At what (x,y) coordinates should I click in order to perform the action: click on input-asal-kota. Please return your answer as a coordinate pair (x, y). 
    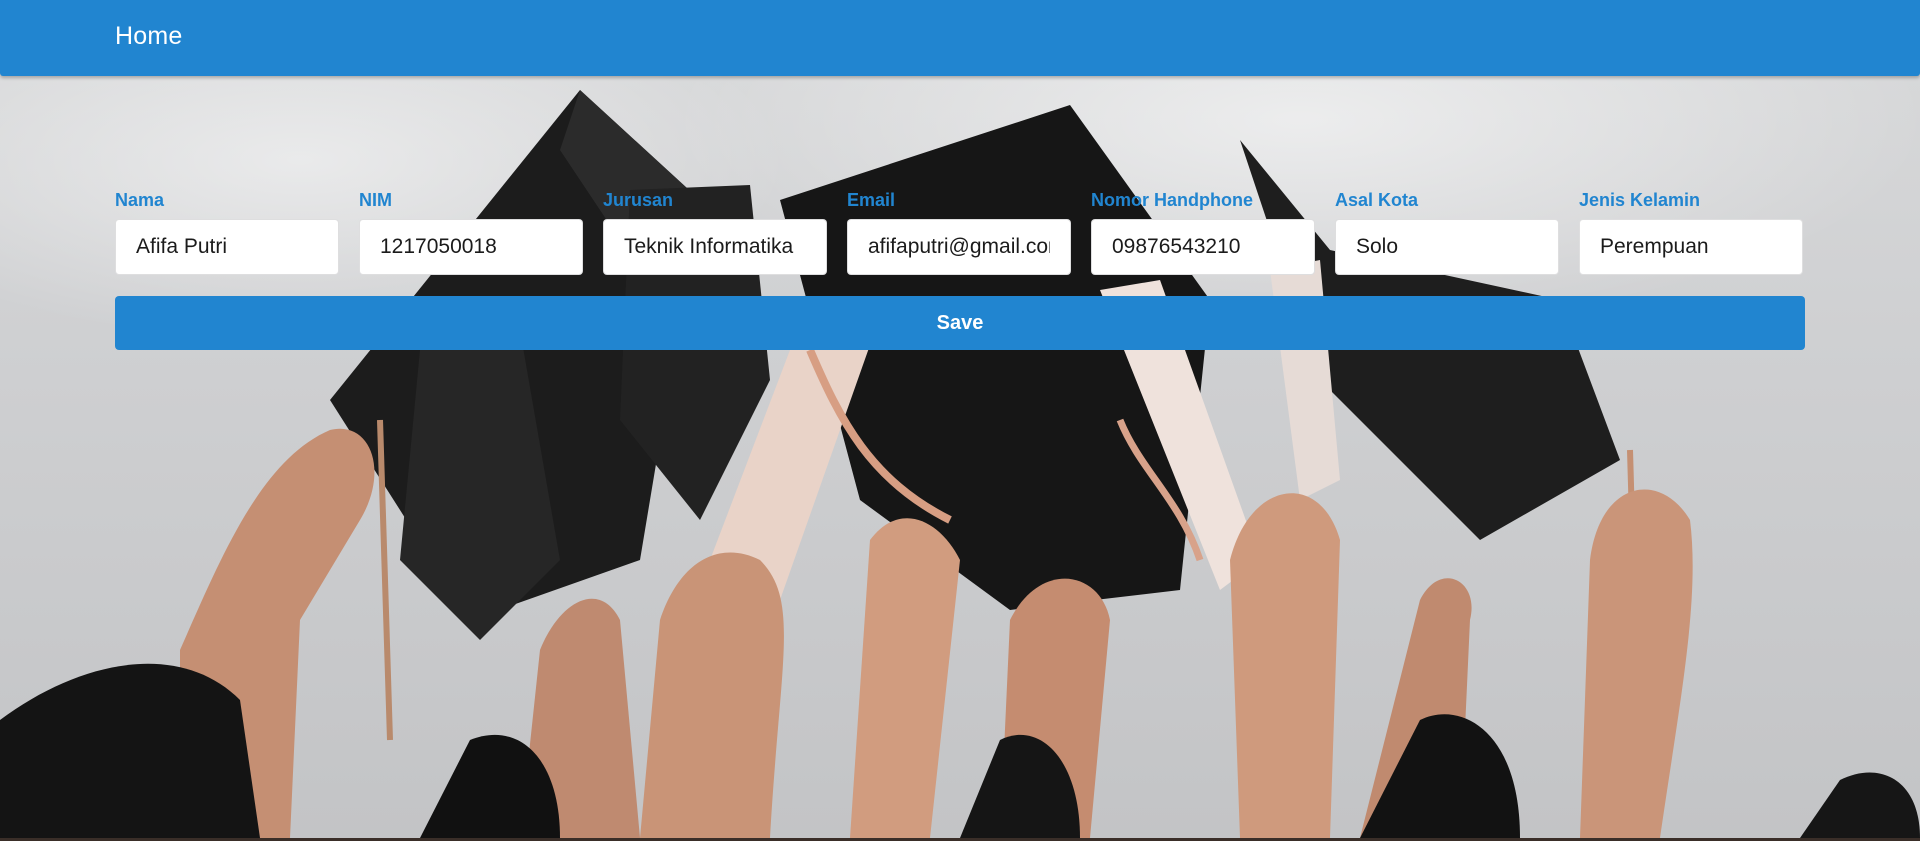
    Looking at the image, I should click on (1447, 247).